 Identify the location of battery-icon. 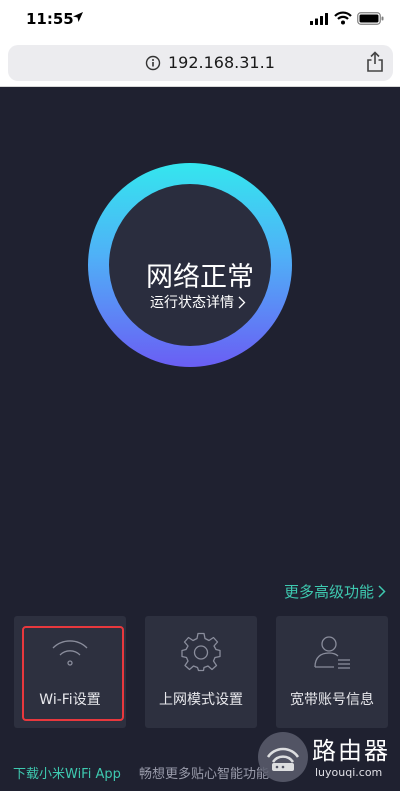
(370, 18).